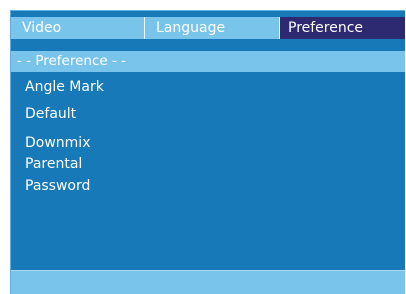  What do you see at coordinates (342, 28) in the screenshot?
I see `tab-preference: Preference` at bounding box center [342, 28].